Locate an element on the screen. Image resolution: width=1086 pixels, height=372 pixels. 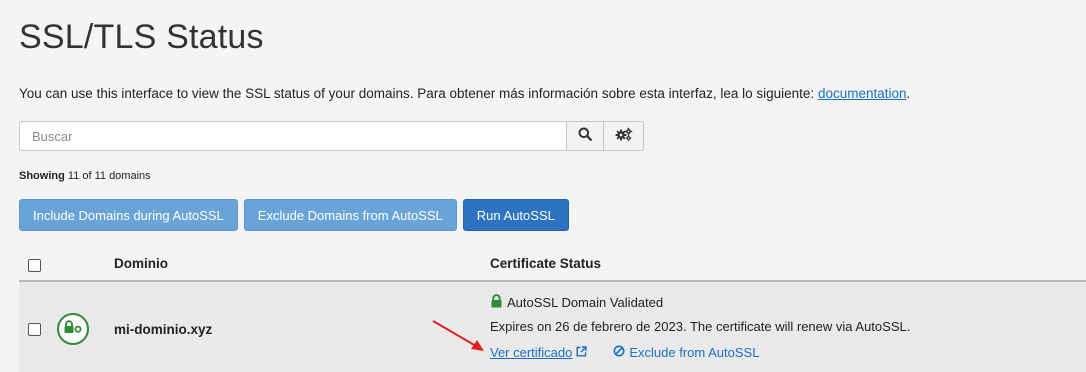
search-bar is located at coordinates (331, 136).